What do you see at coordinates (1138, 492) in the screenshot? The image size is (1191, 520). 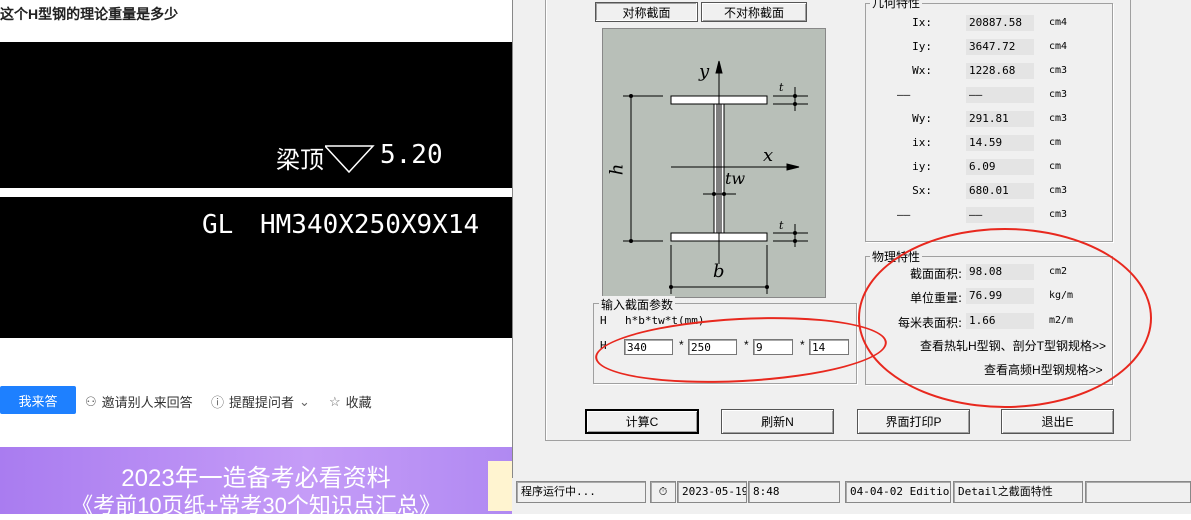 I see `status-empty-pane` at bounding box center [1138, 492].